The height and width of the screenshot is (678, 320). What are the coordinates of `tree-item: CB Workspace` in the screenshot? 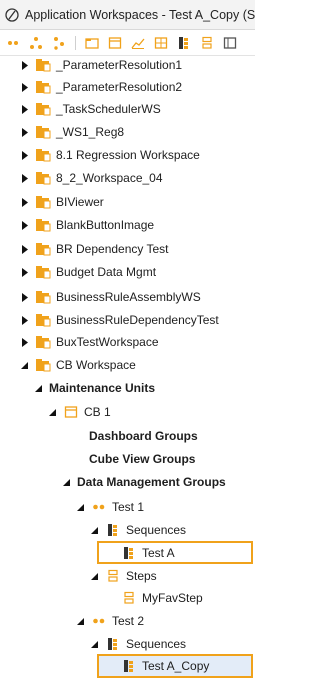 It's located at (78, 365).